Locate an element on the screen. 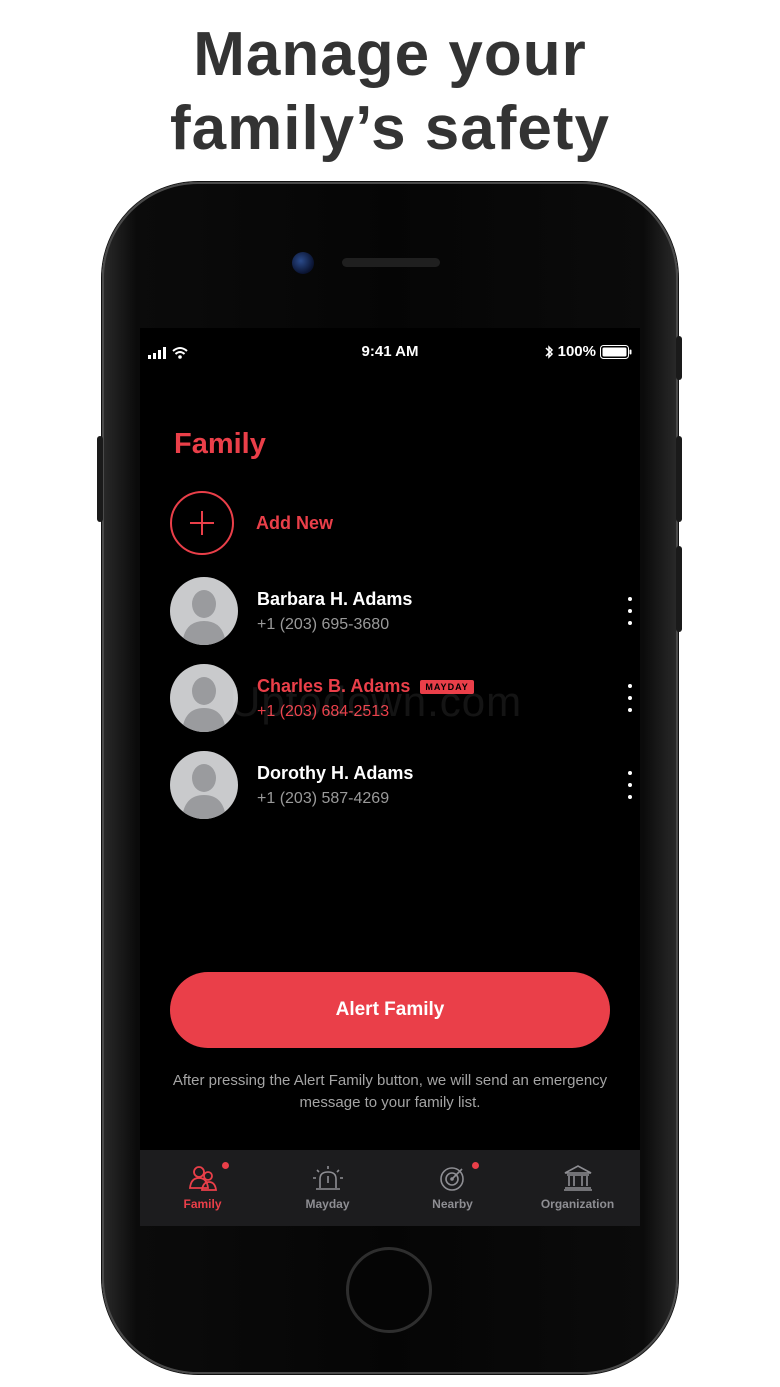 The width and height of the screenshot is (780, 1387). alert-family-button: Alert Family is located at coordinates (390, 1010).